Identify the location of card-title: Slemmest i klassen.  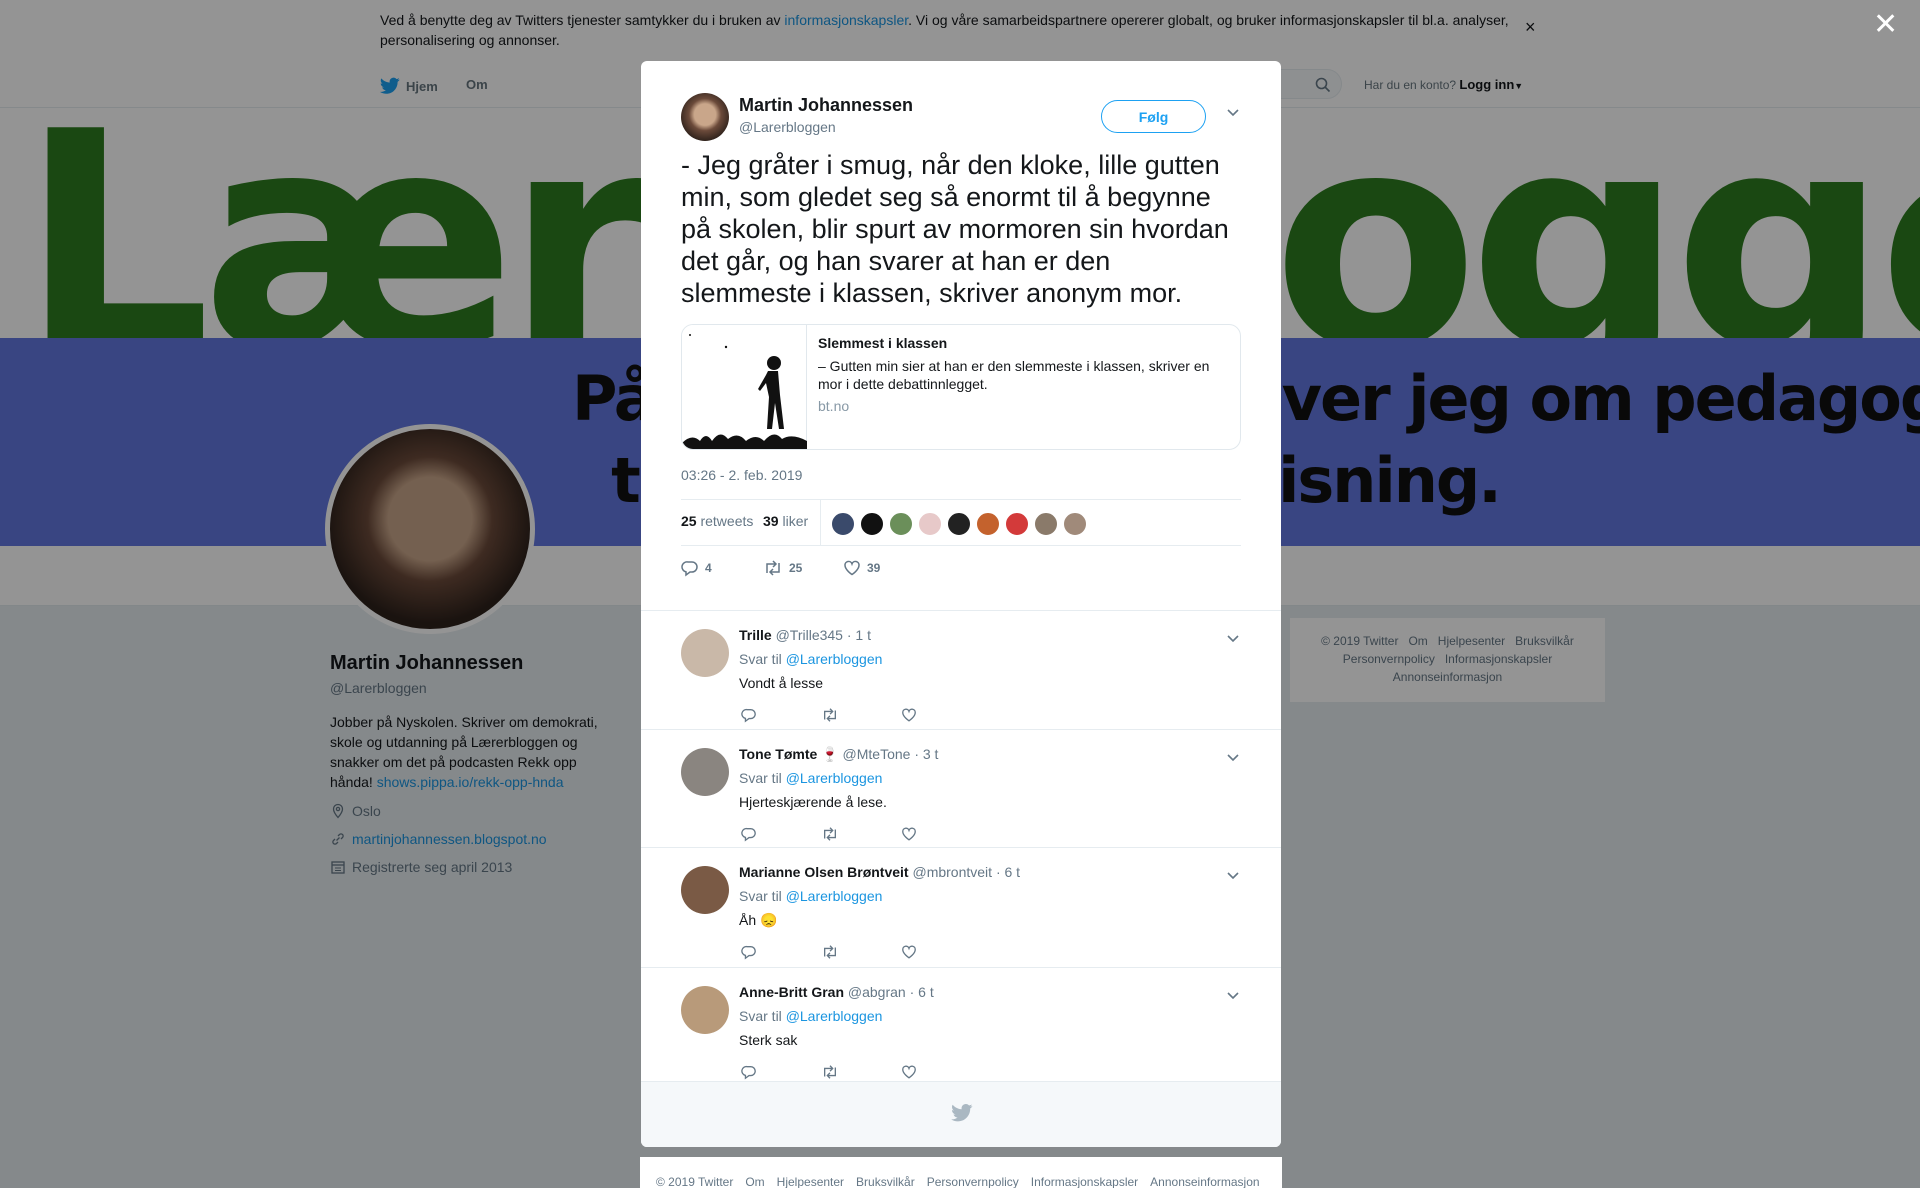
(883, 343).